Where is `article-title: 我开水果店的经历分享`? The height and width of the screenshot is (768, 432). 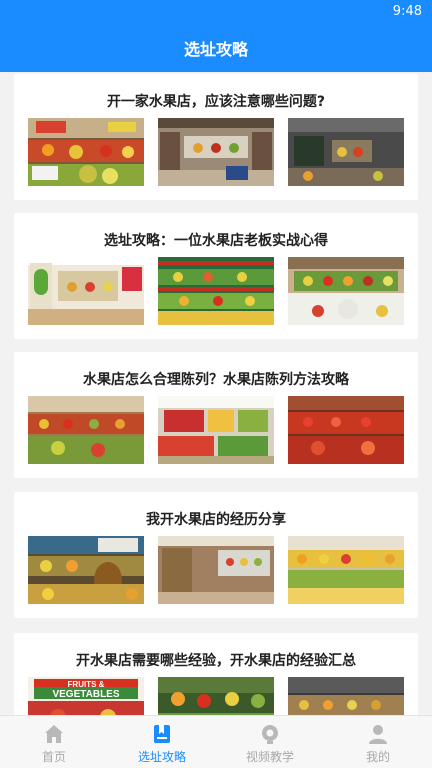
article-title: 我开水果店的经历分享 is located at coordinates (216, 520).